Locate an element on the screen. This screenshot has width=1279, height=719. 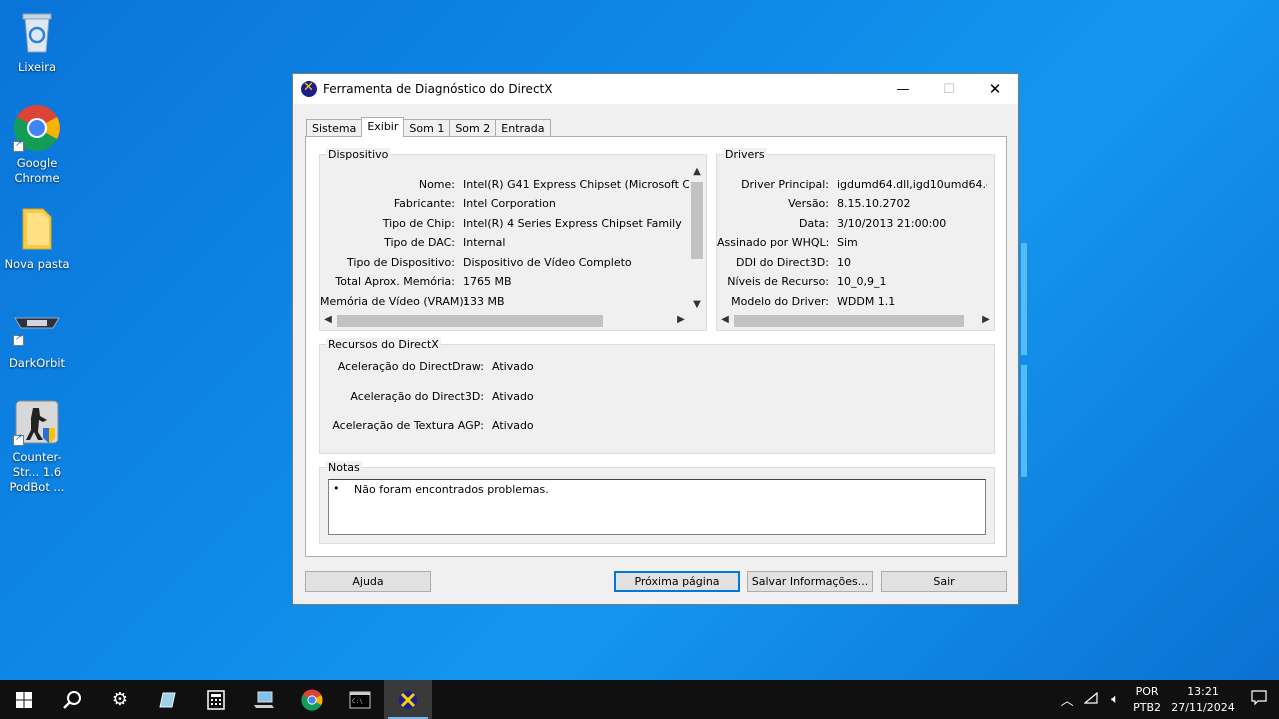
network-icon is located at coordinates (1091, 699).